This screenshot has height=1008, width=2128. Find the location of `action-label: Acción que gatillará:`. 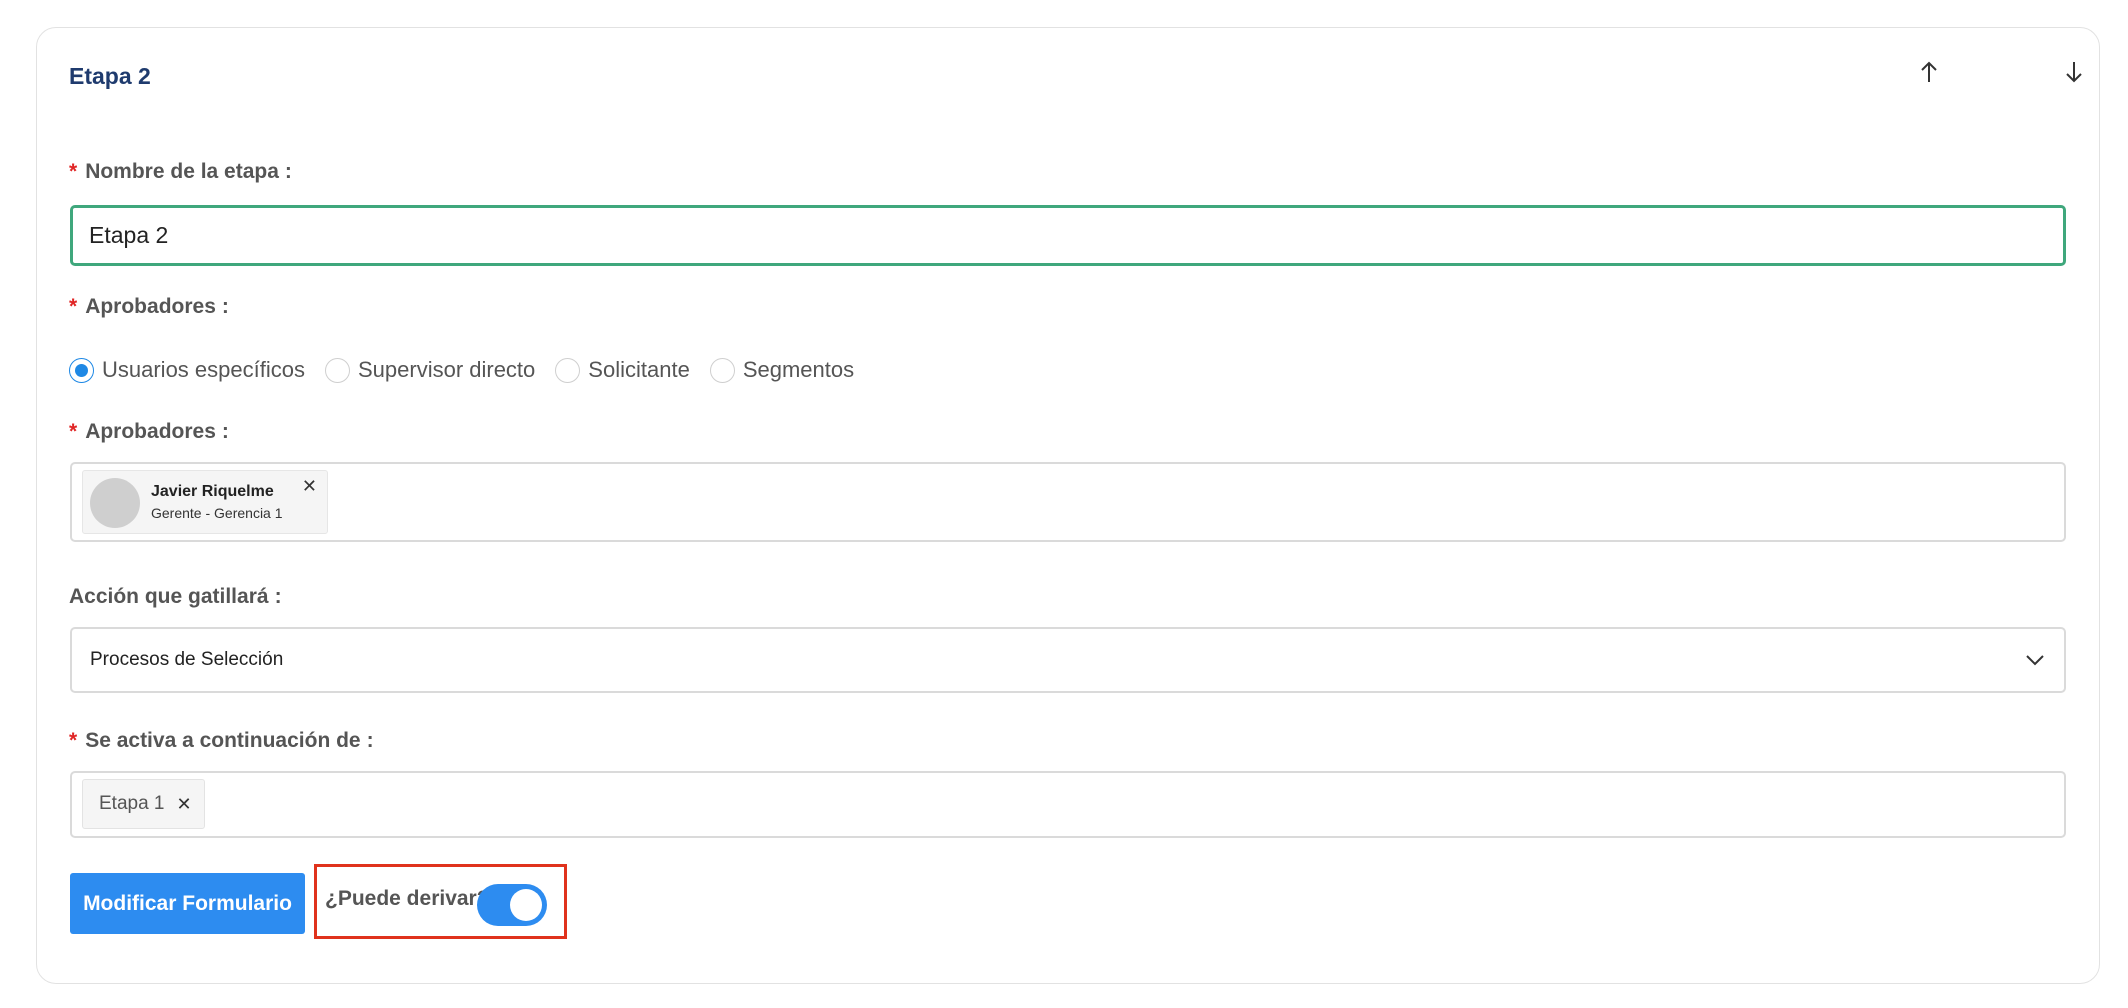

action-label: Acción que gatillará: is located at coordinates (175, 597).